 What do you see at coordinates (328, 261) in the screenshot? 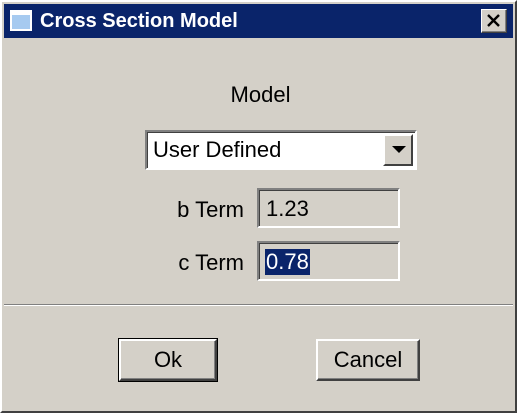
I see `c-term-input: 0.78` at bounding box center [328, 261].